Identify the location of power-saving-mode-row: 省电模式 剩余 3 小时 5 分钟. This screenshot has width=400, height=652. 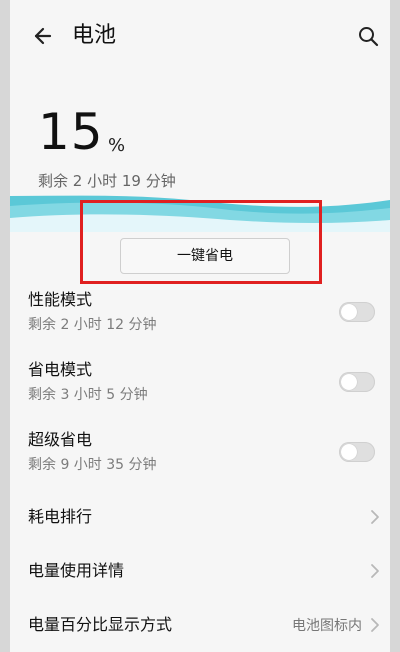
(200, 385).